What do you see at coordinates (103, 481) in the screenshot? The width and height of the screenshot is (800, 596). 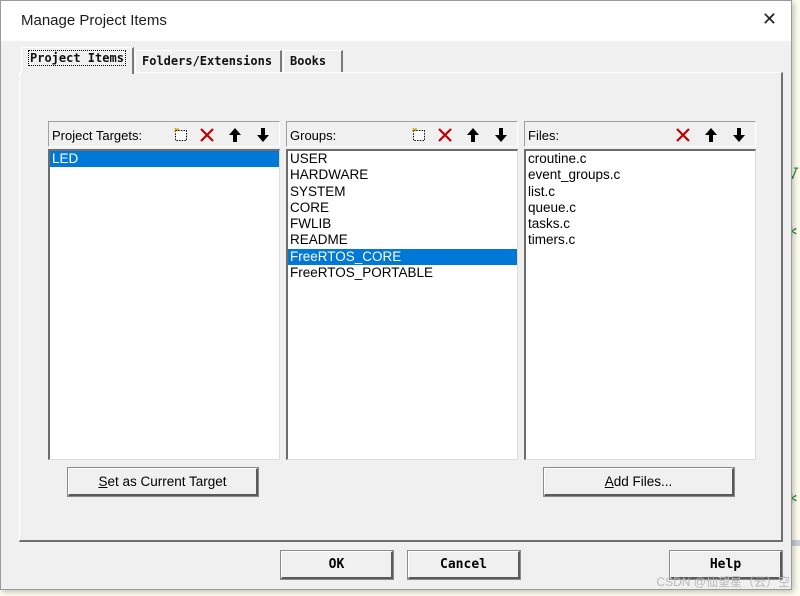 I see `mnemonic: S` at bounding box center [103, 481].